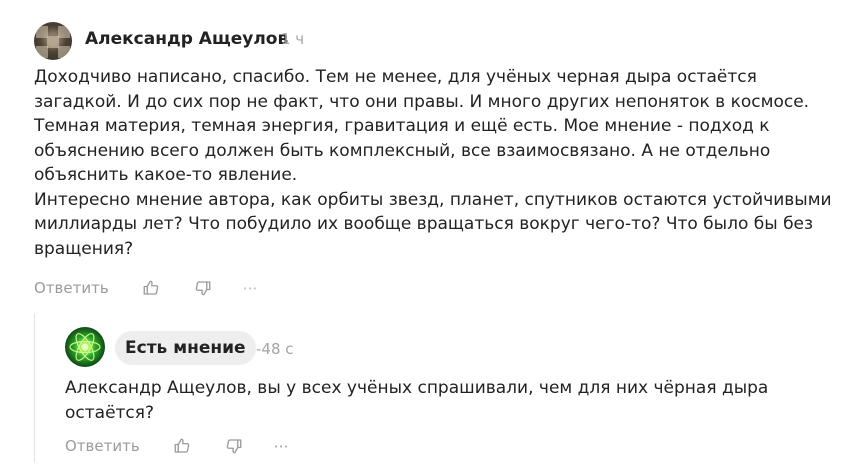 This screenshot has height=465, width=842. What do you see at coordinates (186, 39) in the screenshot?
I see `comment-author: Александр Ащеулов` at bounding box center [186, 39].